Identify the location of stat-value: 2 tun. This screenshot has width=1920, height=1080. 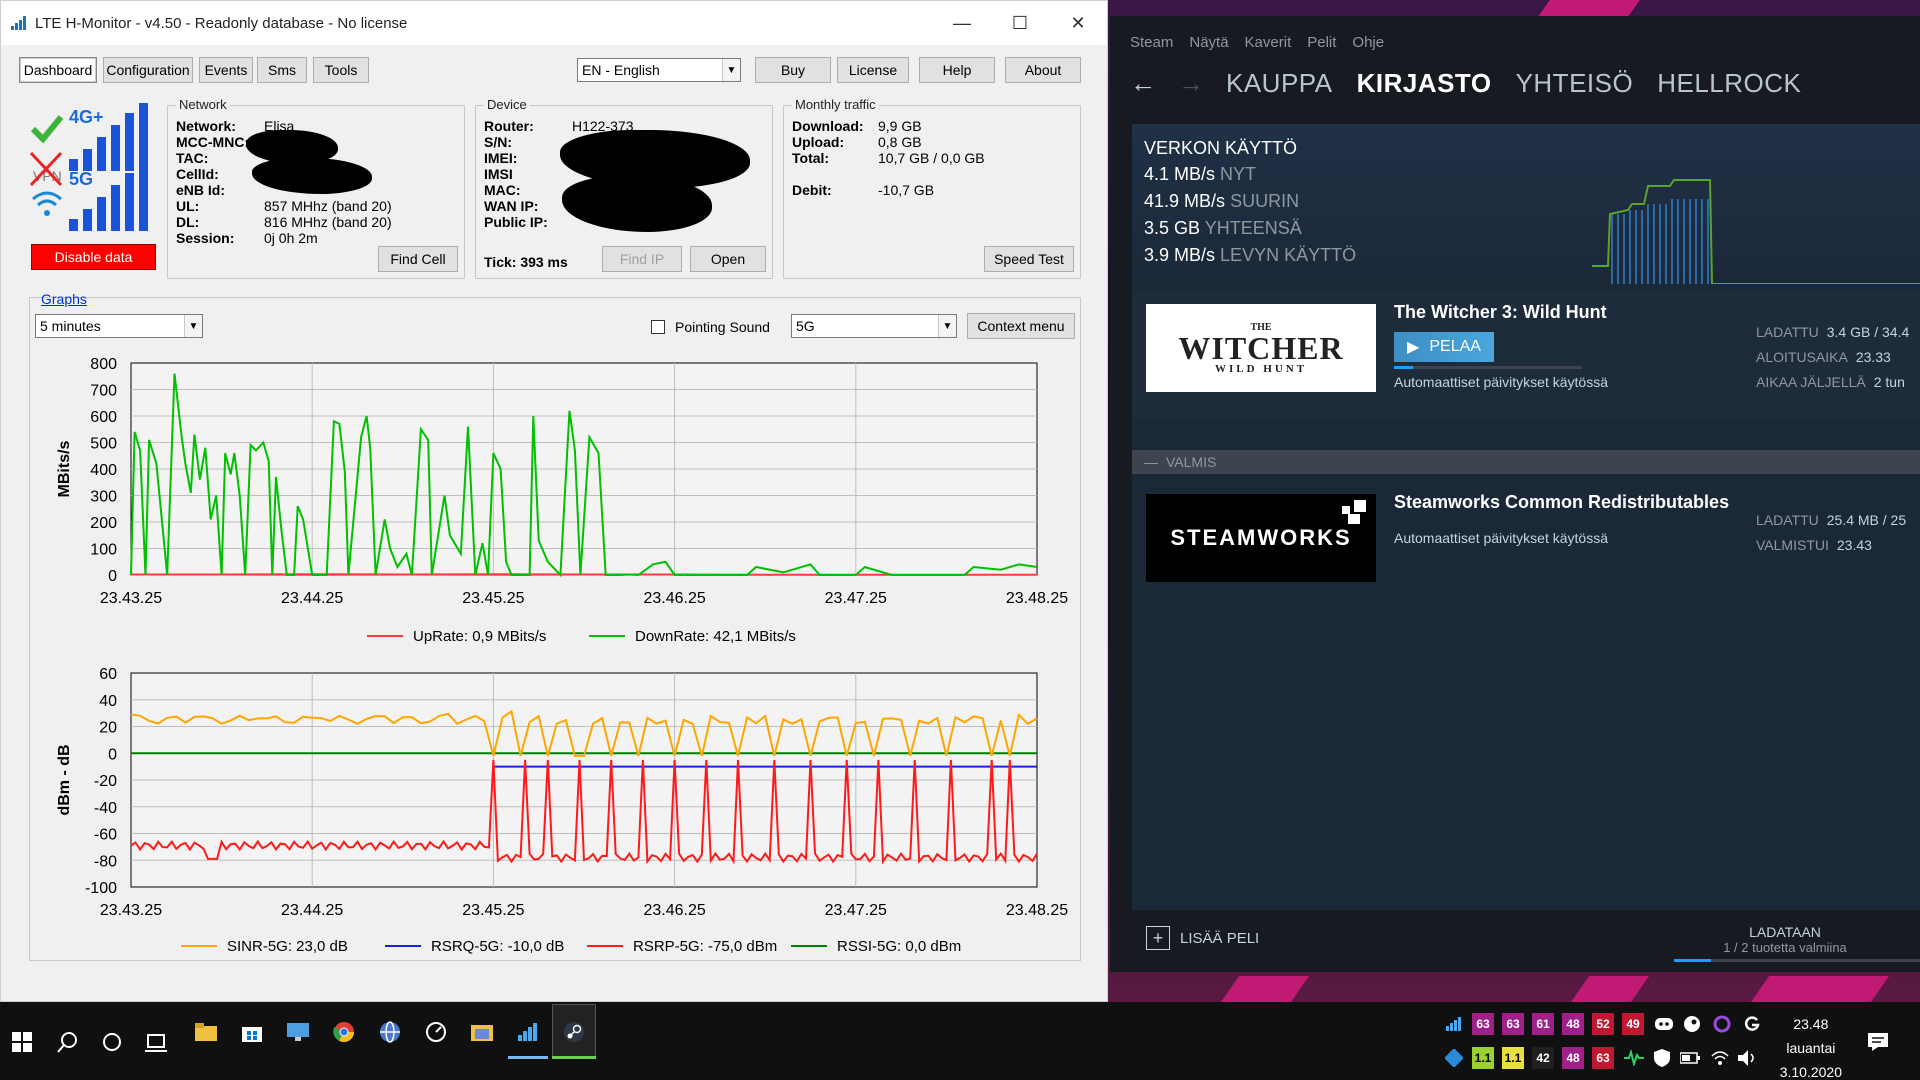
(1889, 382).